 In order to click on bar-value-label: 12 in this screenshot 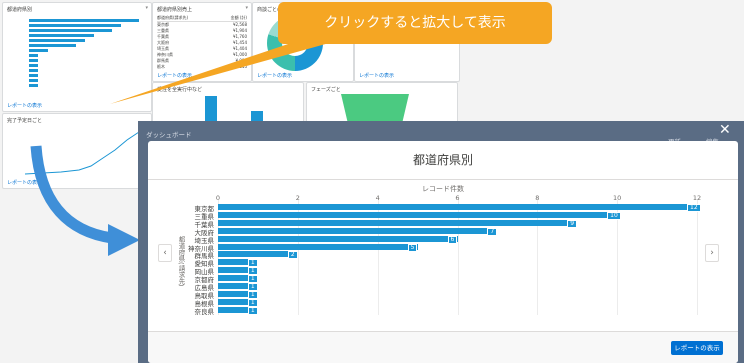, I will do `click(694, 208)`.